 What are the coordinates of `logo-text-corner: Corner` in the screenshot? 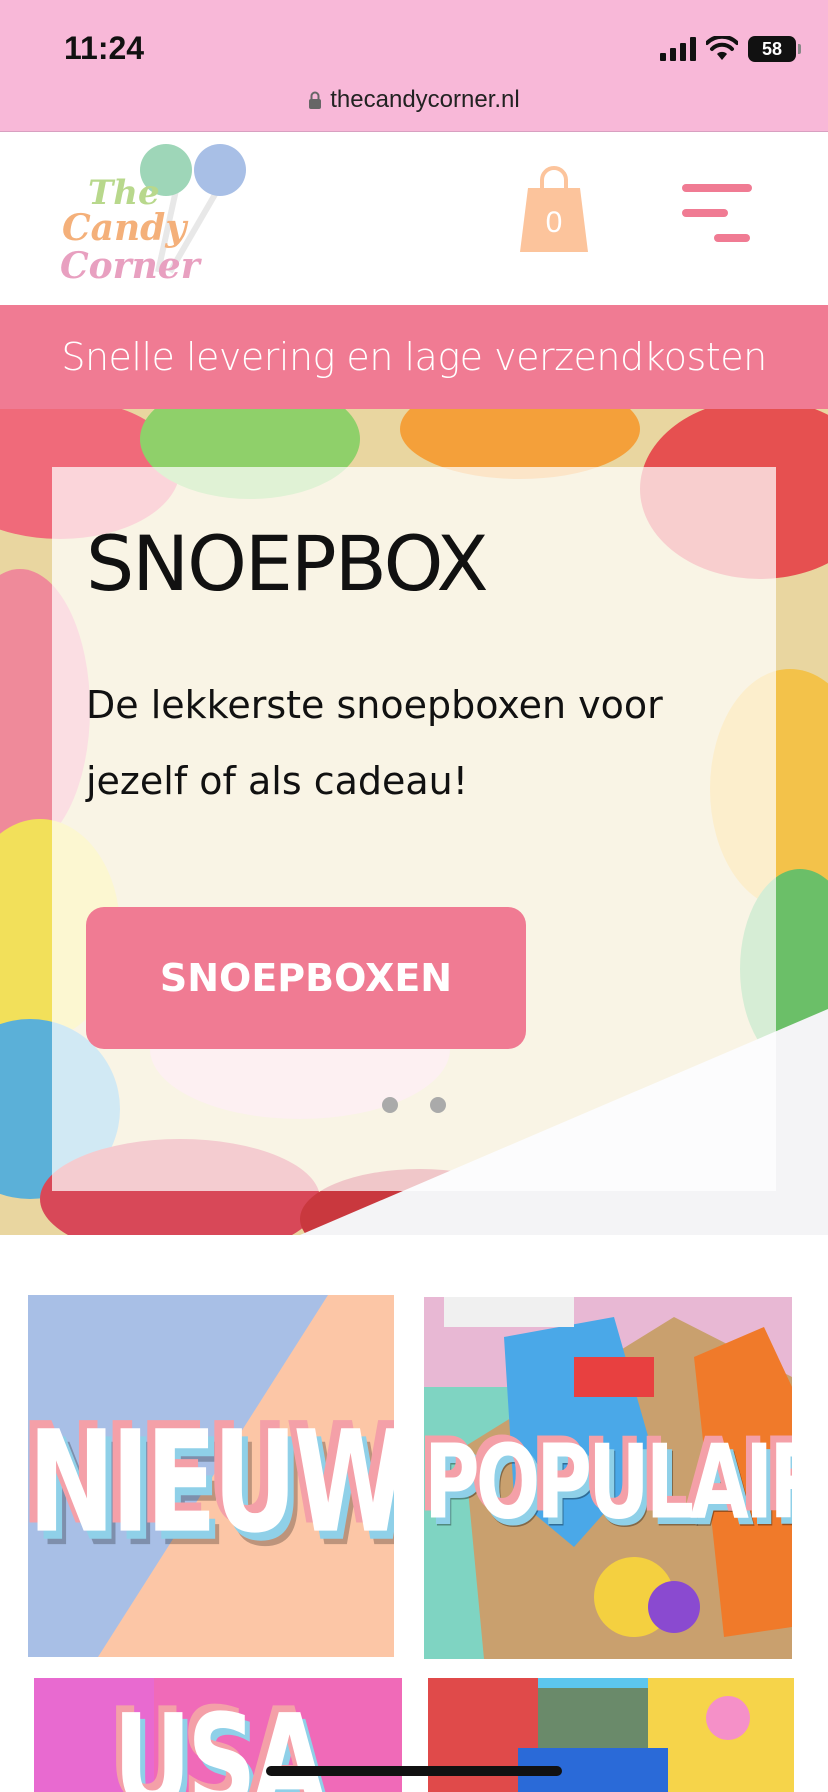 It's located at (131, 266).